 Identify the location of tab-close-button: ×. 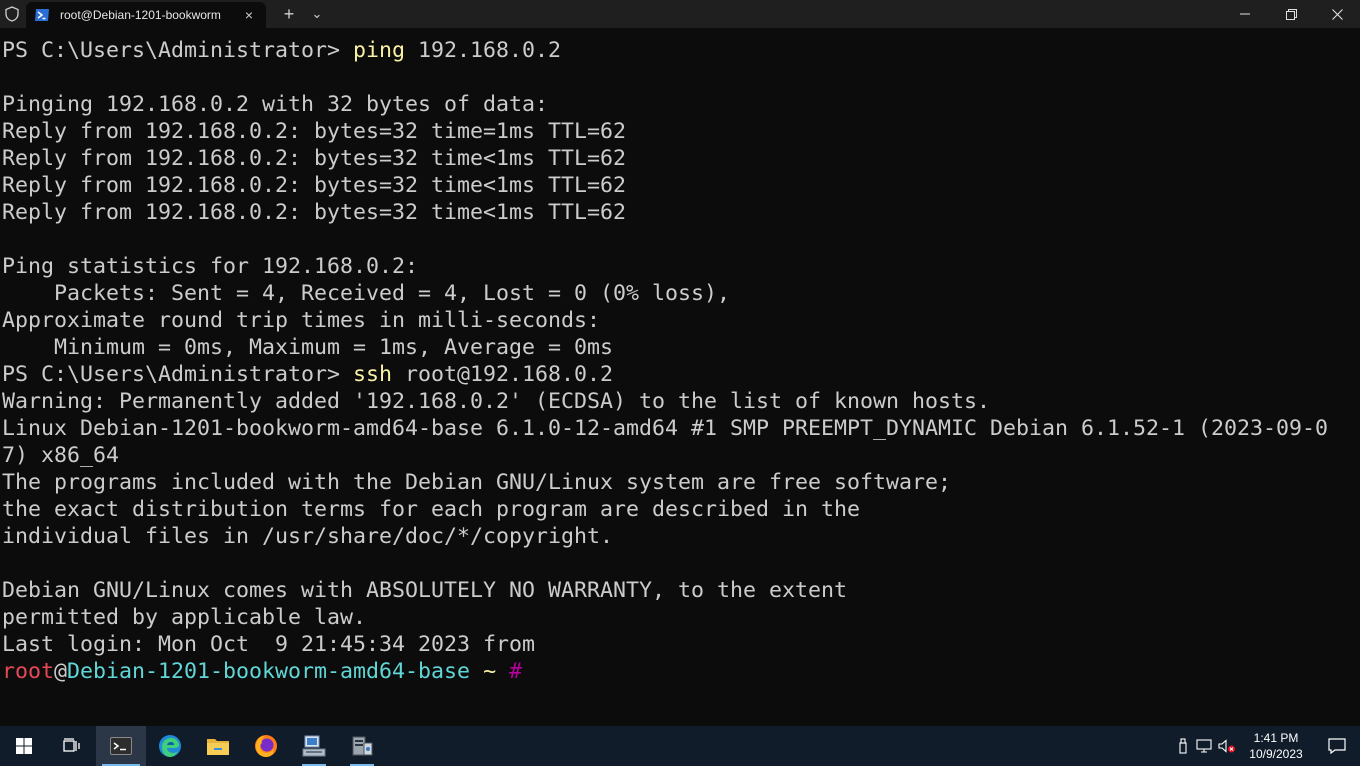
(249, 15).